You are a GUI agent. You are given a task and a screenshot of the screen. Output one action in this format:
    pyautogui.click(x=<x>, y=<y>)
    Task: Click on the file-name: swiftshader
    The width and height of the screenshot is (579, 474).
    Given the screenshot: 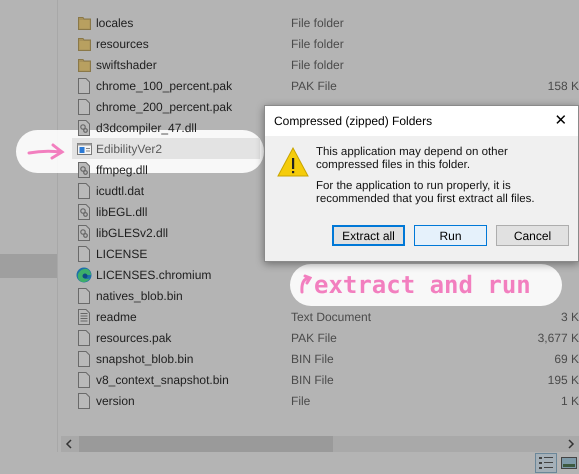 What is the action you would take?
    pyautogui.click(x=126, y=65)
    